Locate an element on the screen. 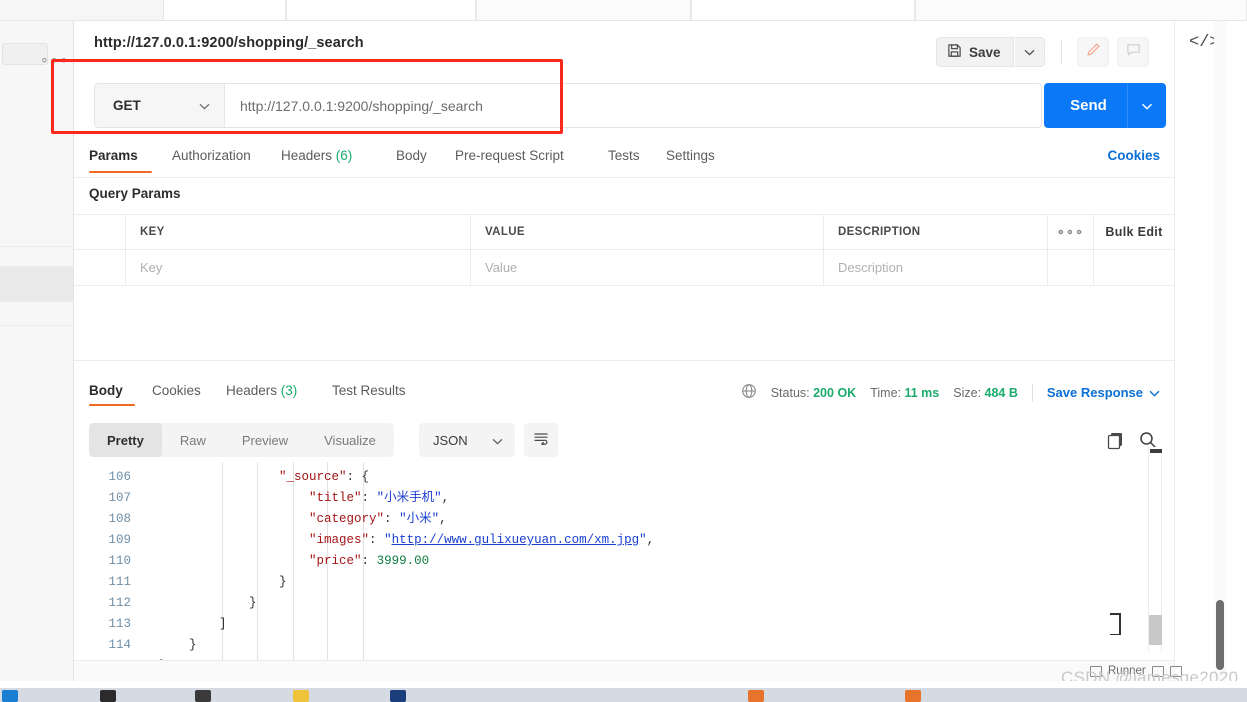 This screenshot has width=1247, height=702. view-mode-preview: Preview is located at coordinates (265, 440).